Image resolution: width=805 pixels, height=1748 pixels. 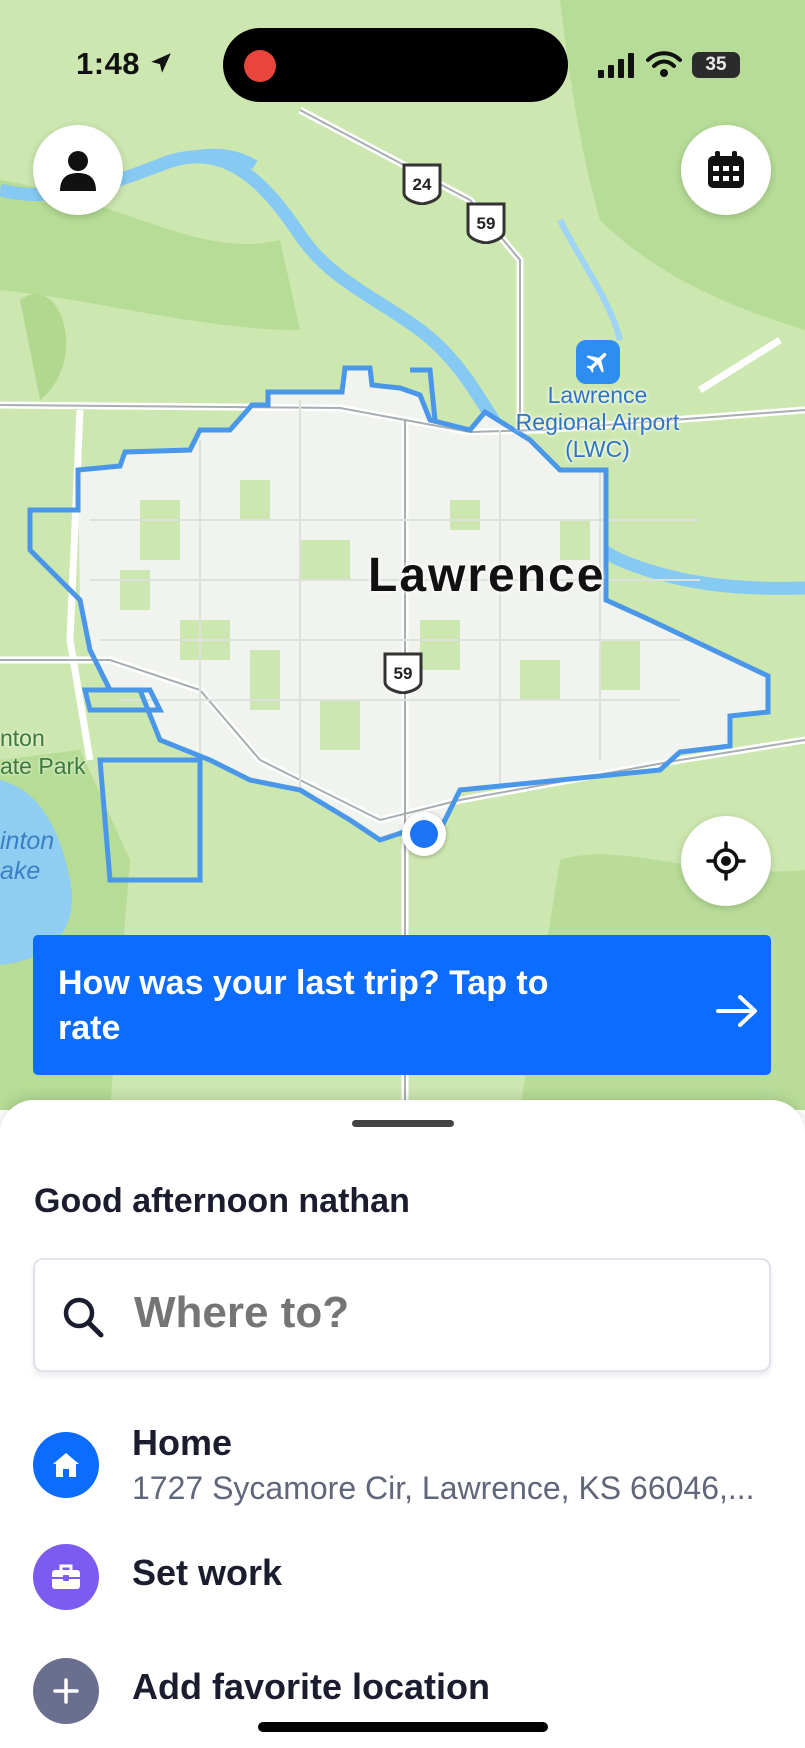 I want to click on current-location-marker, so click(x=424, y=834).